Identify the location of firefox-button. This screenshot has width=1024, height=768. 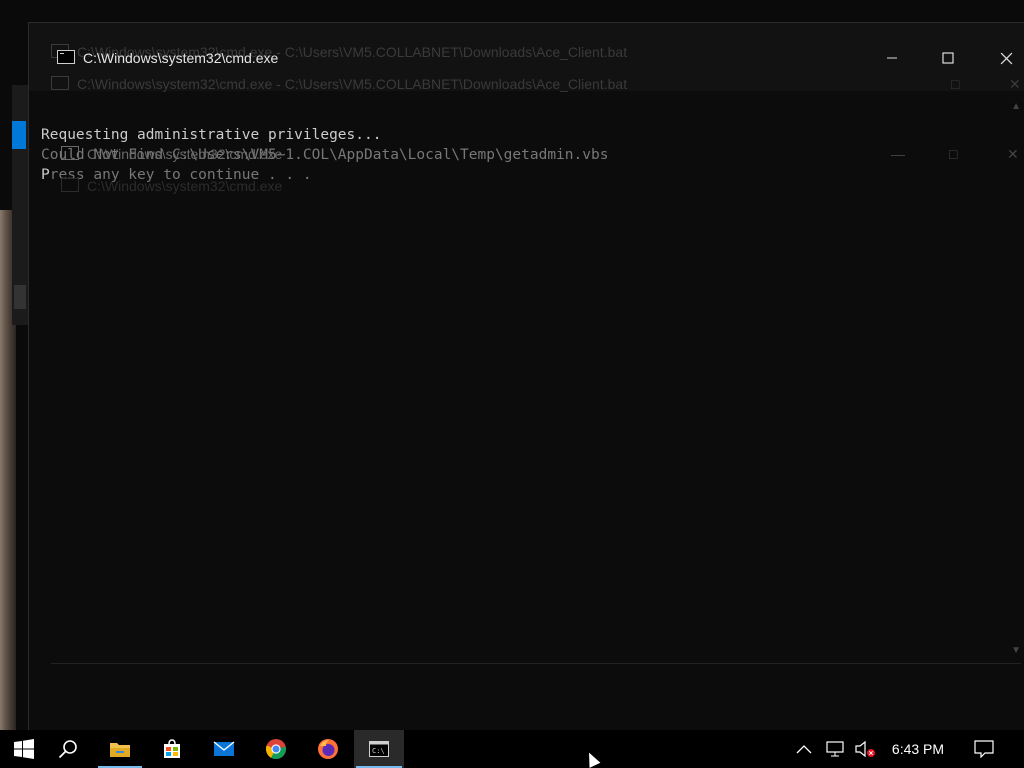
(328, 749).